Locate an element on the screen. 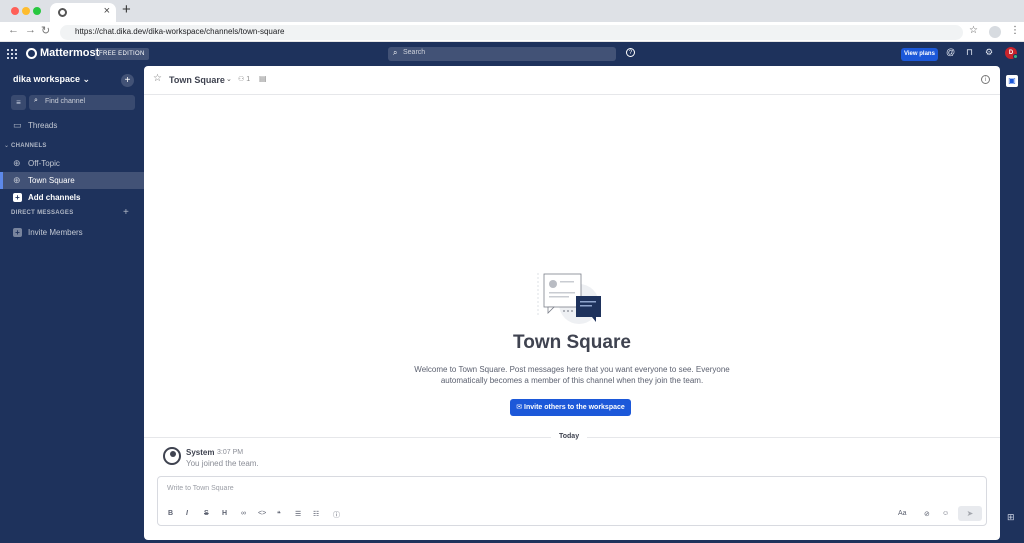 This screenshot has width=1024, height=543. bold-button: B is located at coordinates (170, 513).